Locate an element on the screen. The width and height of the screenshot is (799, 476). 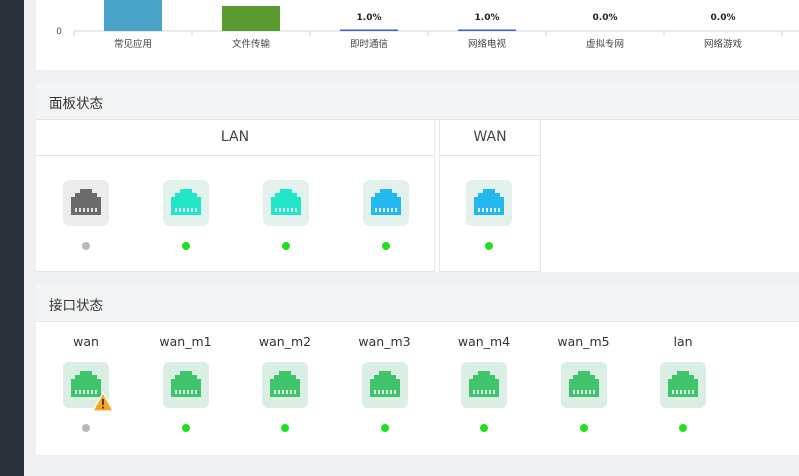
interface-wan_m4 is located at coordinates (484, 385).